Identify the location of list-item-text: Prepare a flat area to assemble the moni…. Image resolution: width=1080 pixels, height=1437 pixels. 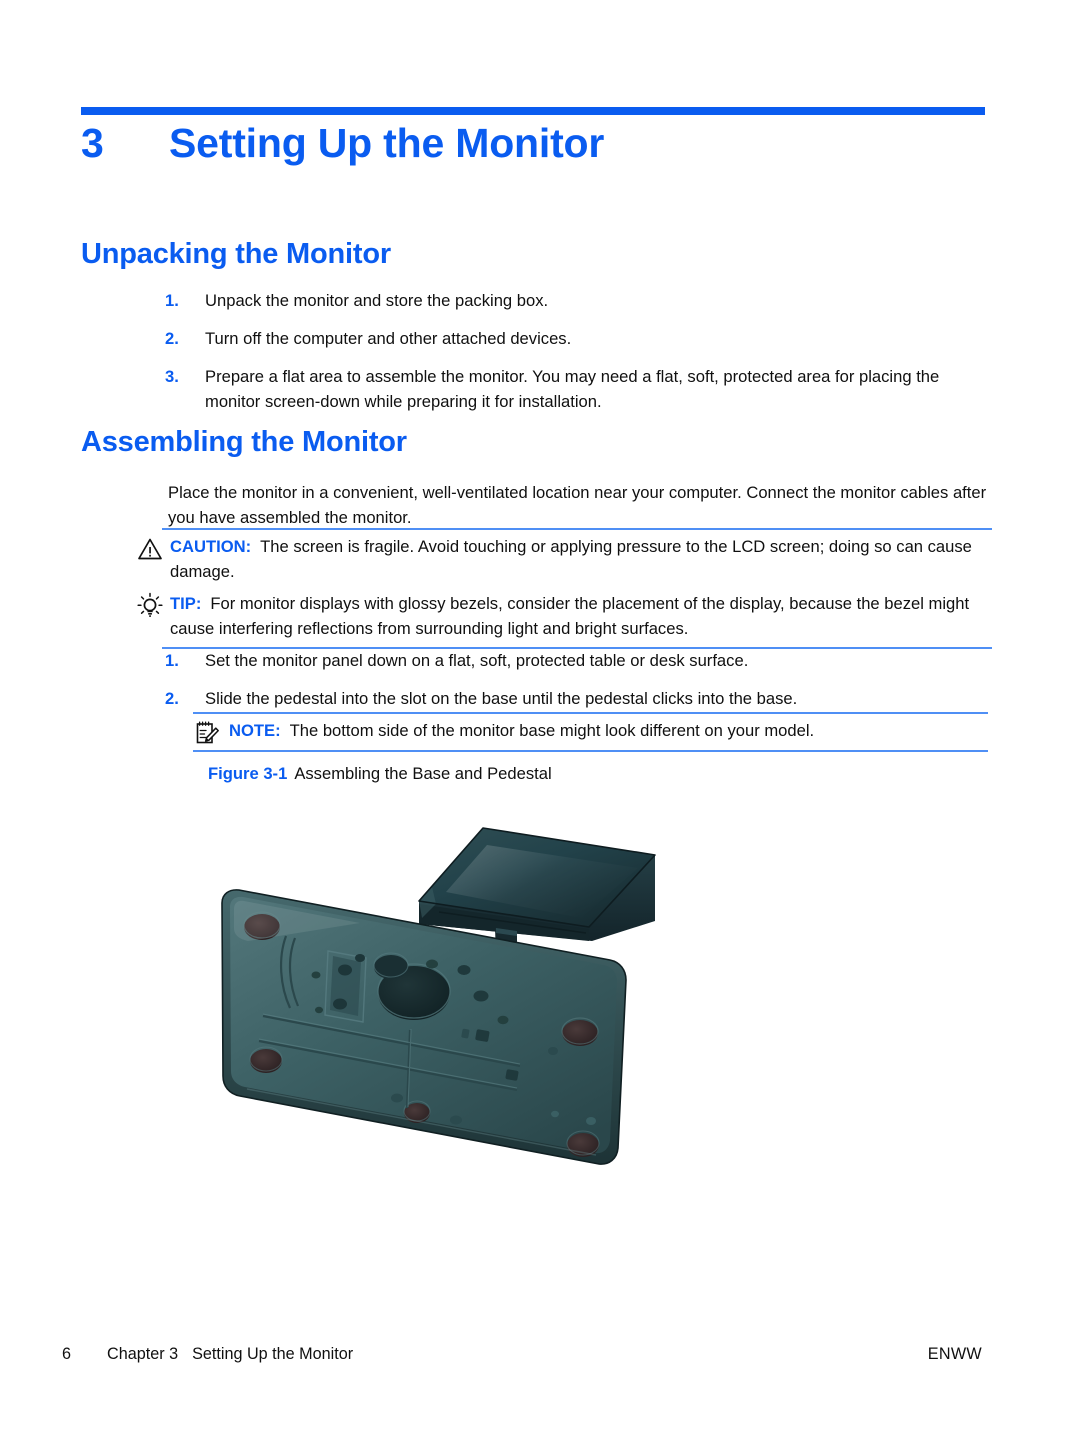
(572, 389).